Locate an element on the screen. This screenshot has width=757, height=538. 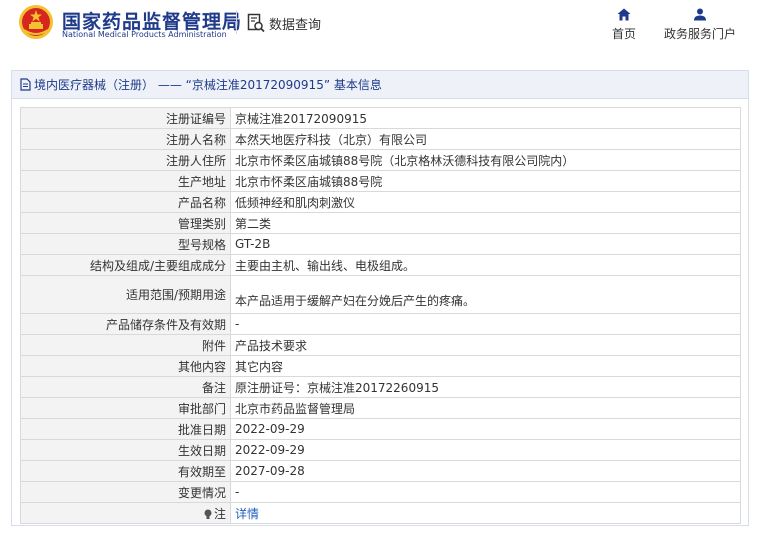
table-row: 产品储存条件及有效期 - is located at coordinates (380, 324).